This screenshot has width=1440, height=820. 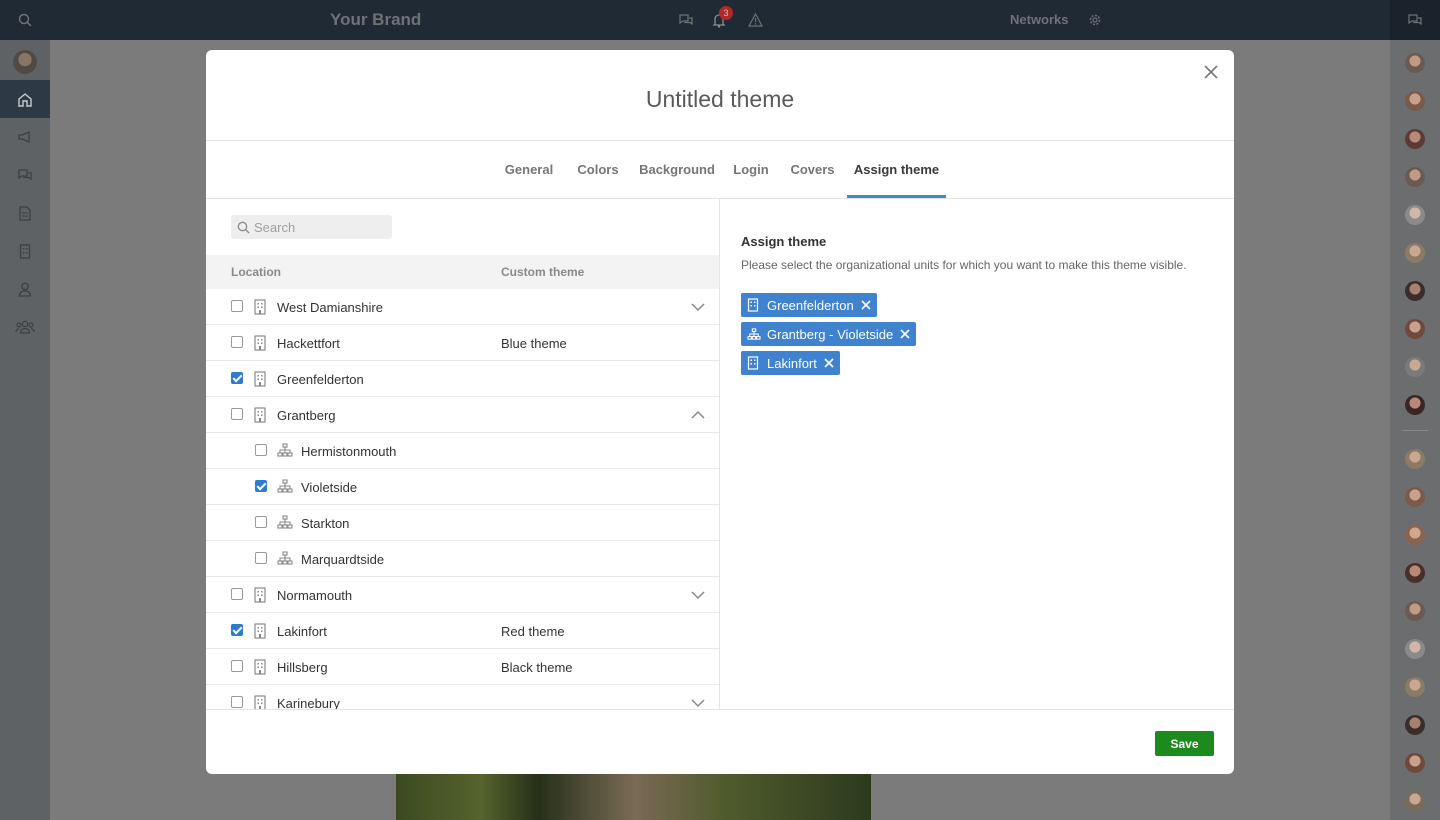 I want to click on close-button, so click(x=1211, y=72).